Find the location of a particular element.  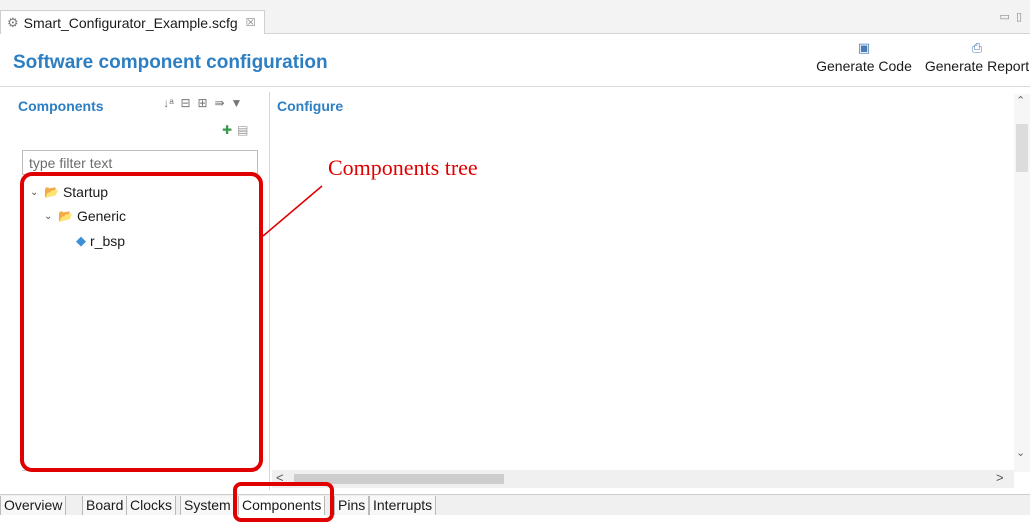

components-tree-highlight is located at coordinates (141, 322).